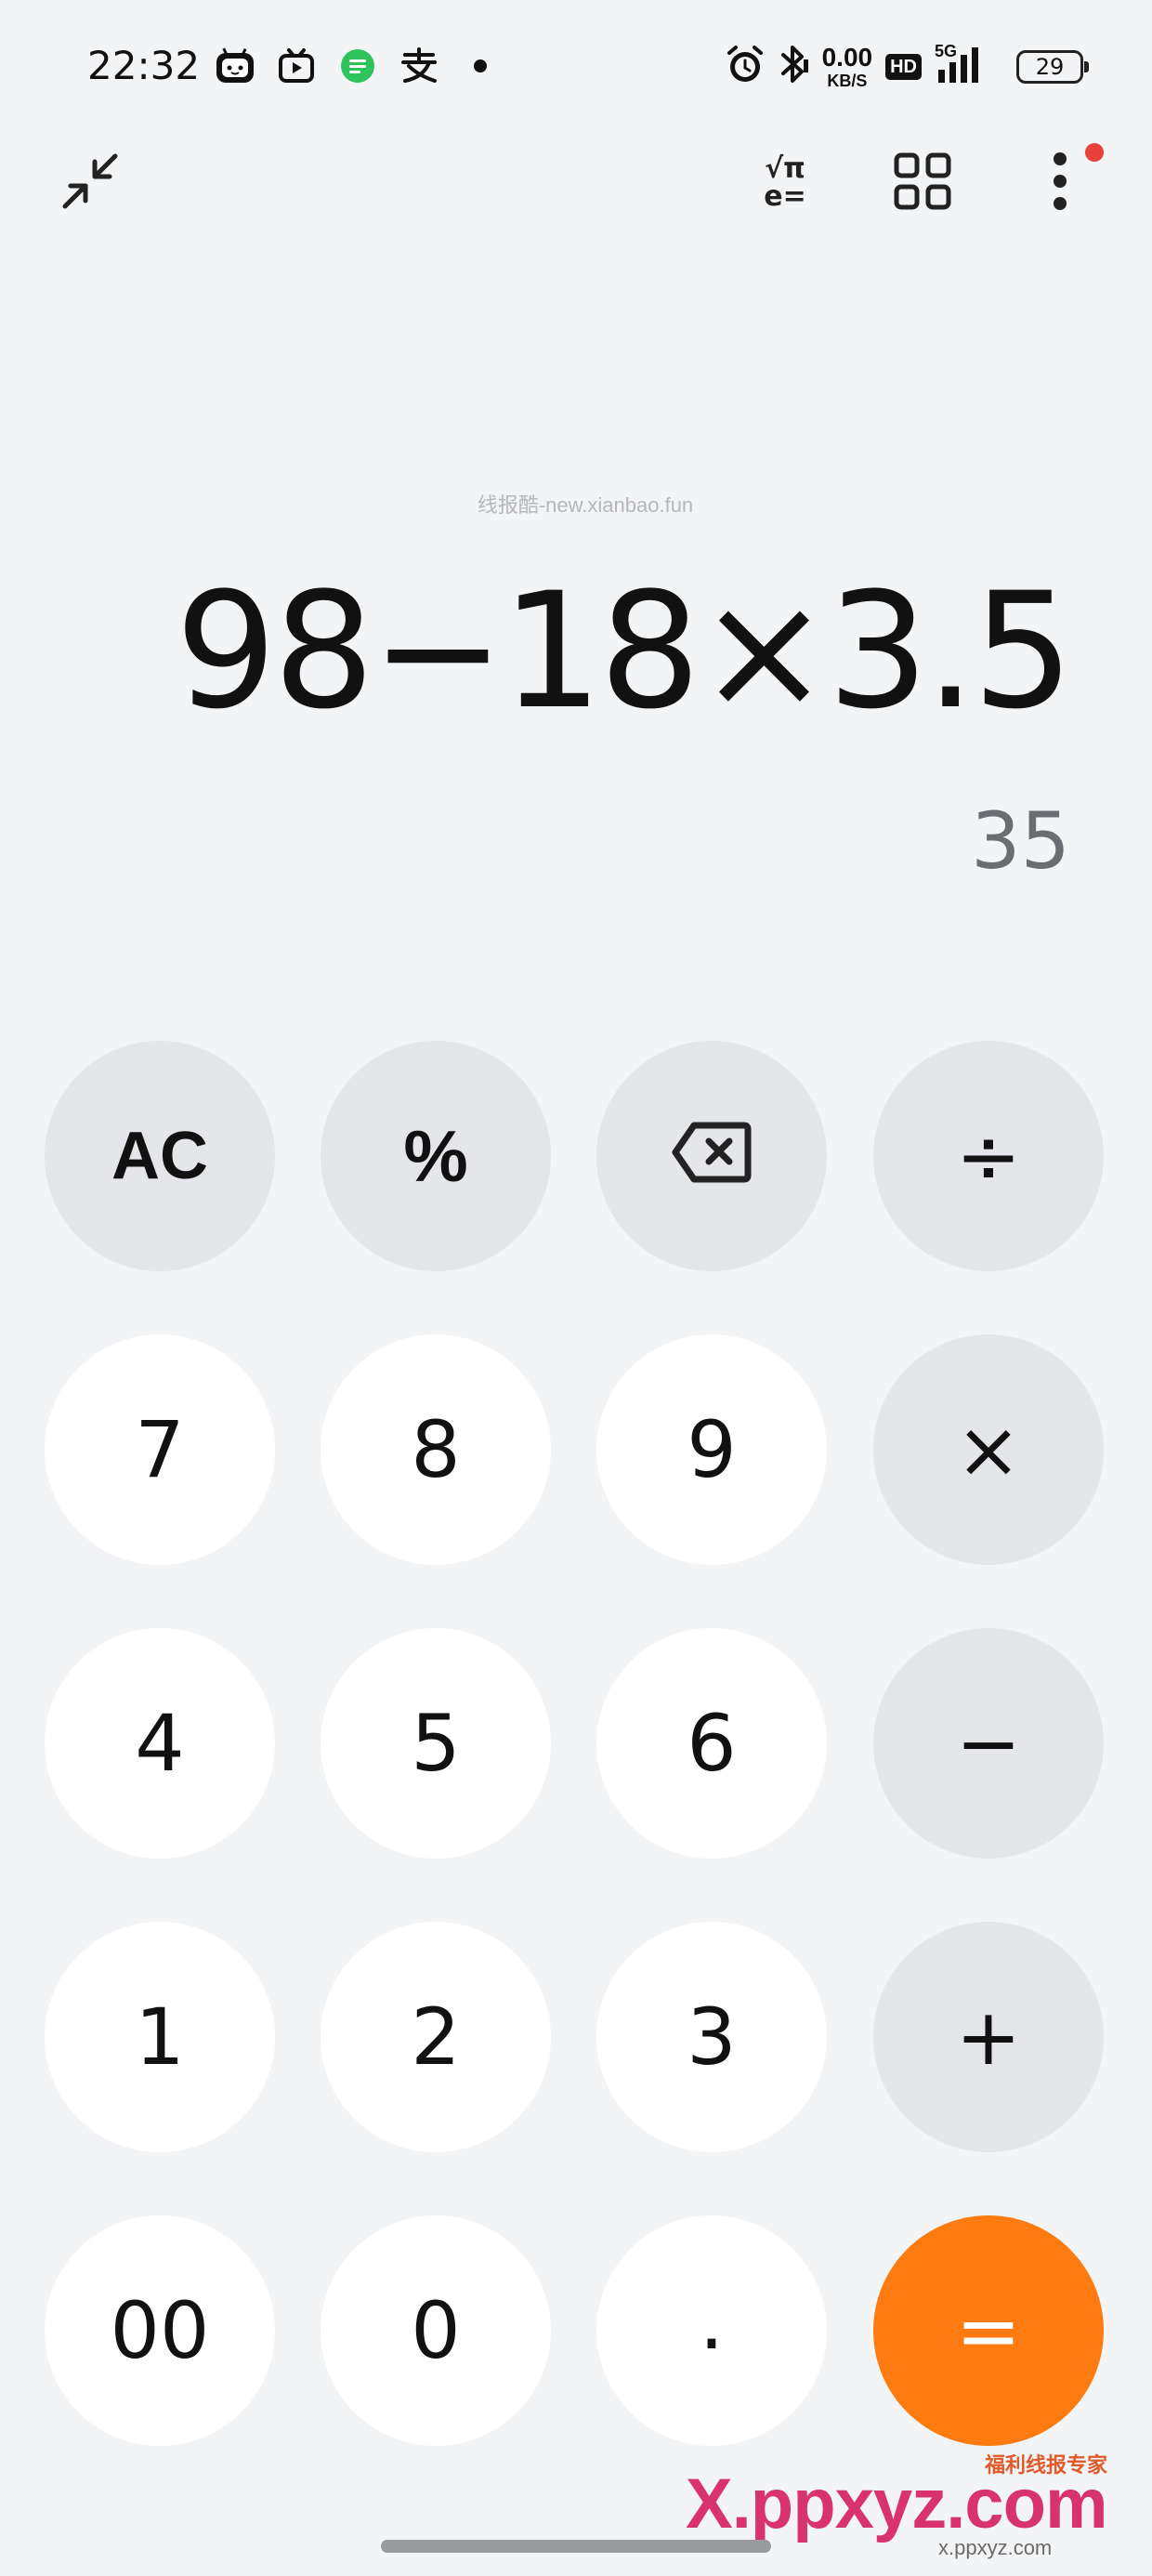  I want to click on digit-6-button: 6, so click(711, 1743).